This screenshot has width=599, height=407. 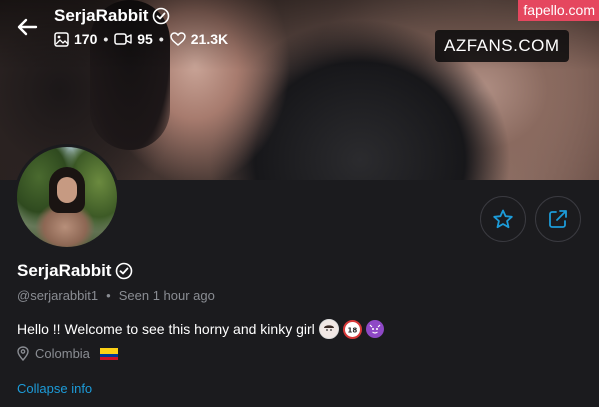 I want to click on profile-handle-row: @serjarabbit1 • Seen 1 hour ago, so click(x=116, y=295).